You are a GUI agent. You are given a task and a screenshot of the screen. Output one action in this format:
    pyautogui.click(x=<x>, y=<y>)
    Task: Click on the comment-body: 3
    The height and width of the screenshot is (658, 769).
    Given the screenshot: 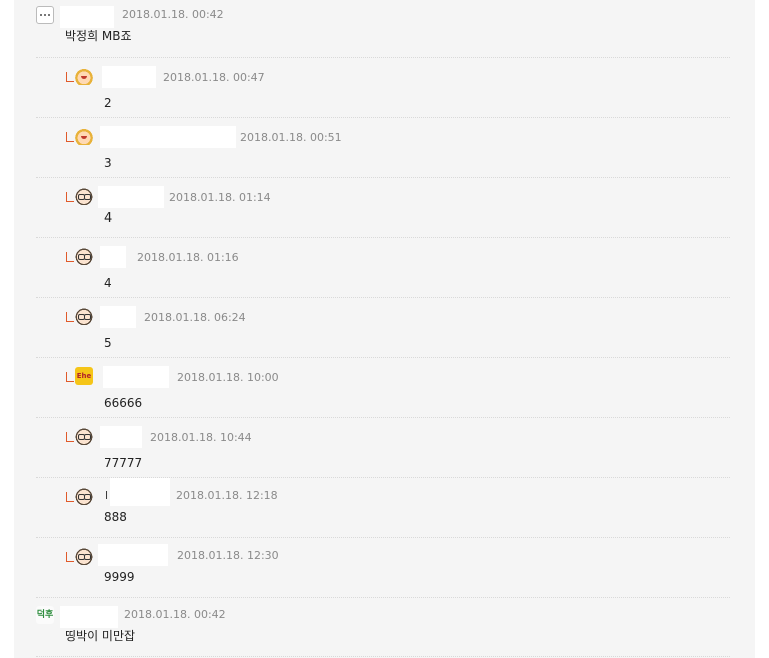 What is the action you would take?
    pyautogui.click(x=108, y=163)
    